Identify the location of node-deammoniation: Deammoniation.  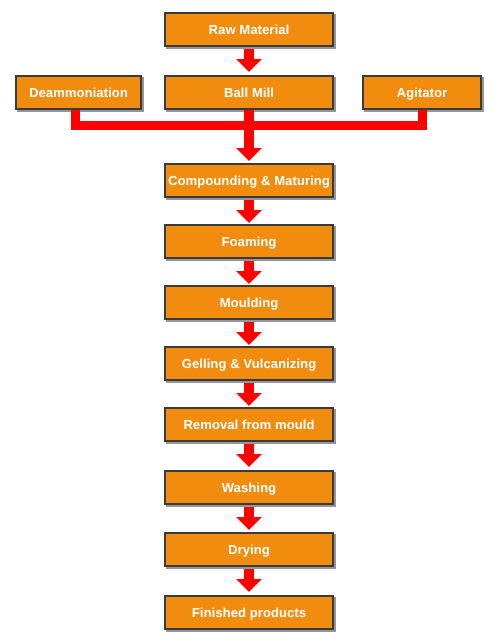
(78, 92).